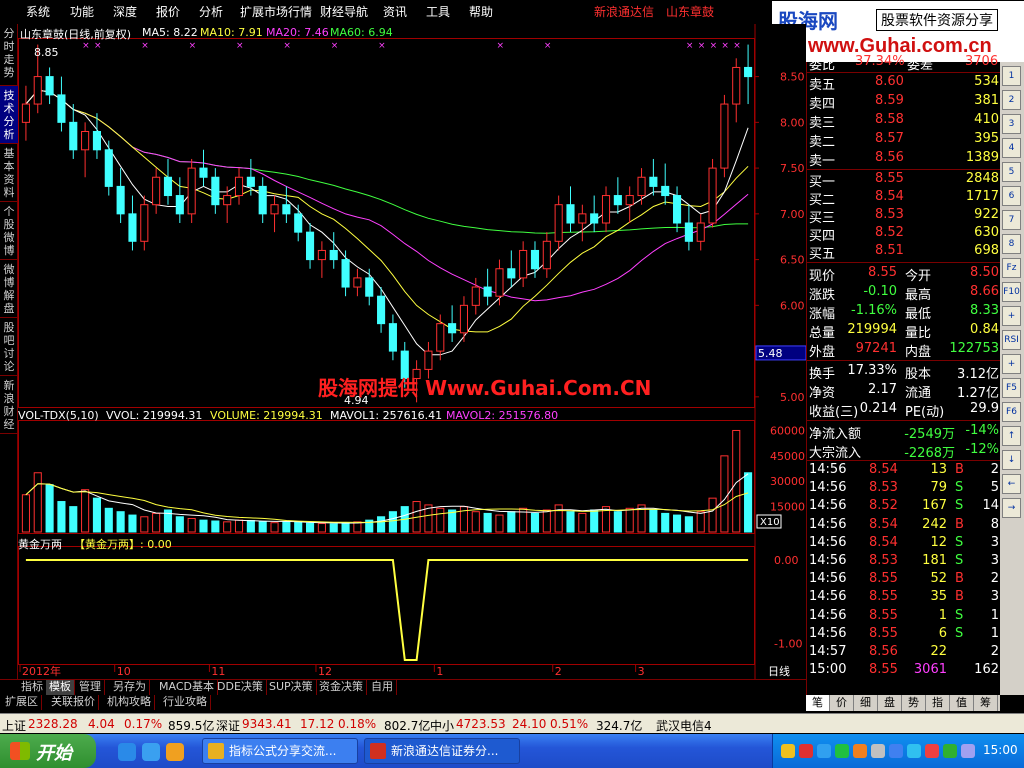  I want to click on indicator-tab: 管理, so click(90, 687).